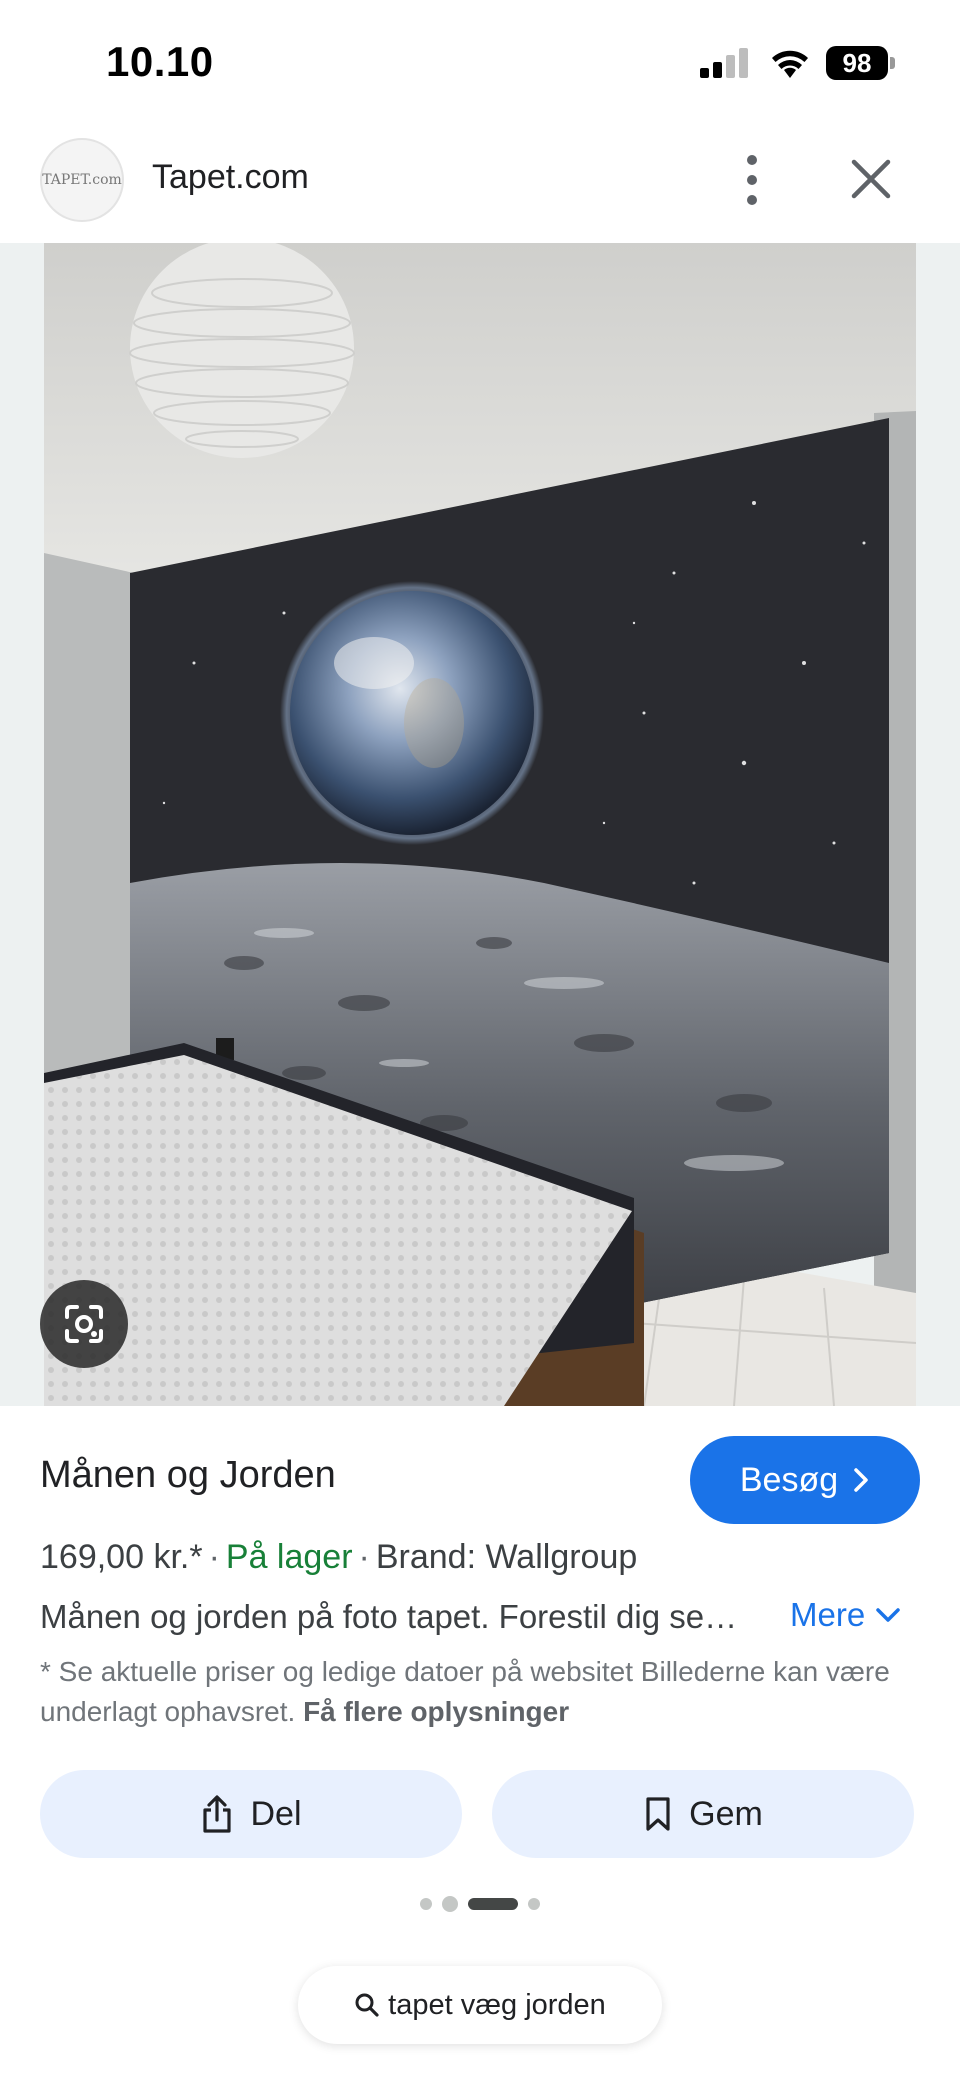  Describe the element at coordinates (121, 1557) in the screenshot. I see `price: 169,00 kr.*` at that location.